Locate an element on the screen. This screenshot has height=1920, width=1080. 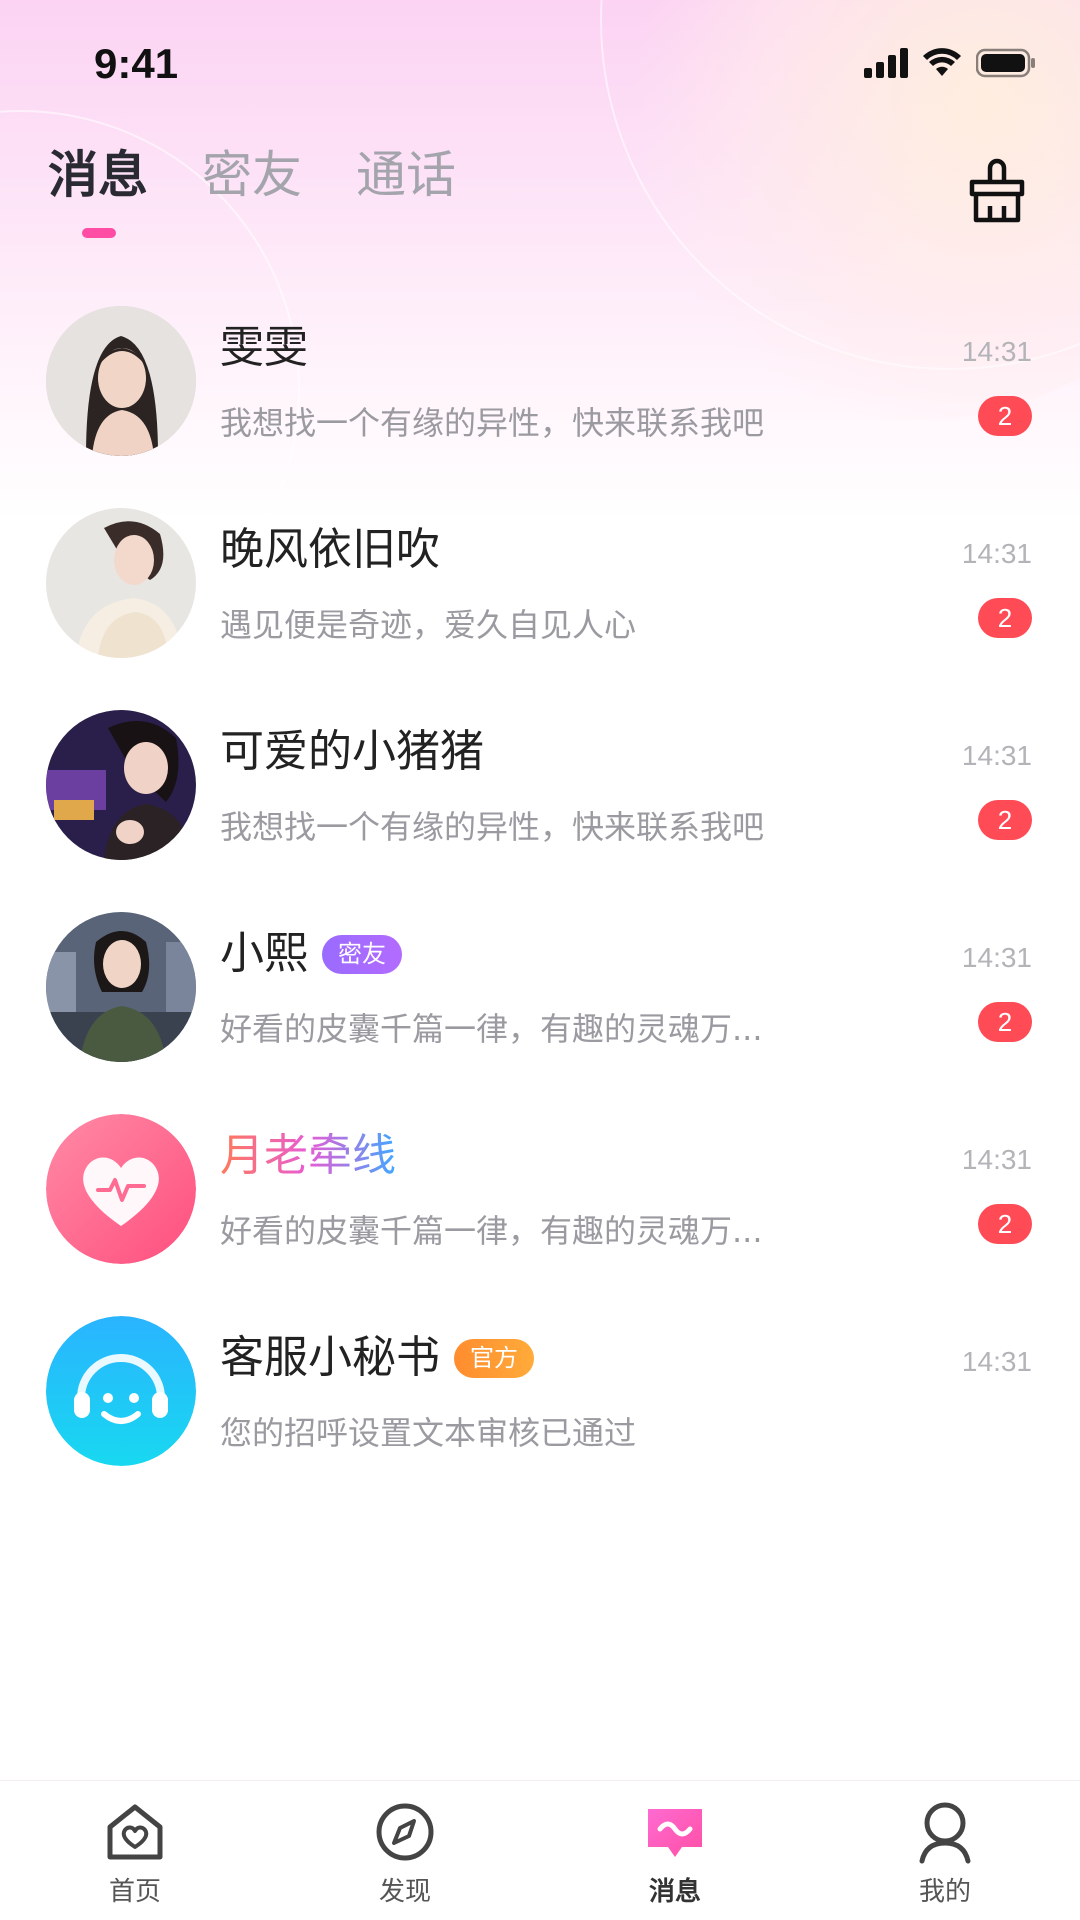
chat-row: 月老牵线 14:31 好看的皮囊千篇一律，有趣的灵魂万... 2 is located at coordinates (540, 1209).